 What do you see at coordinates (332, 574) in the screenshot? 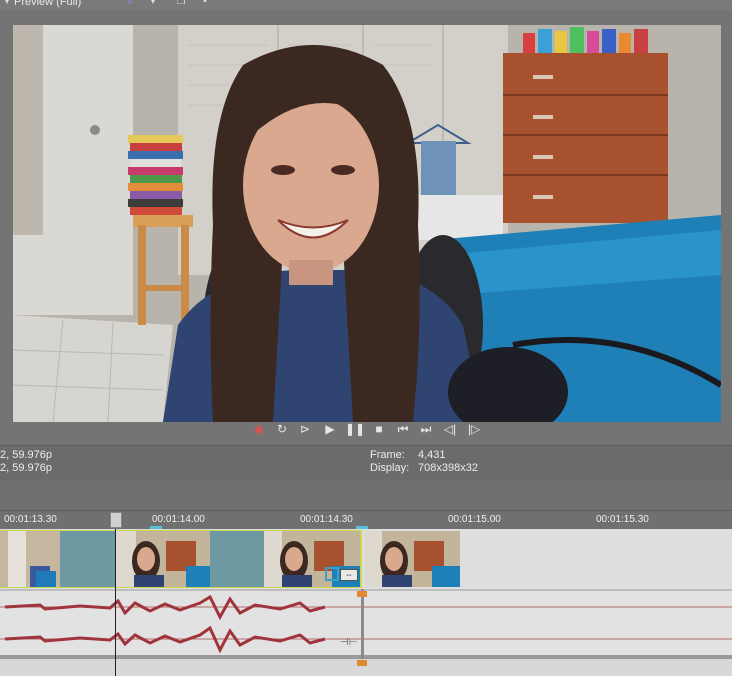
I see `event-pan-crop-icon` at bounding box center [332, 574].